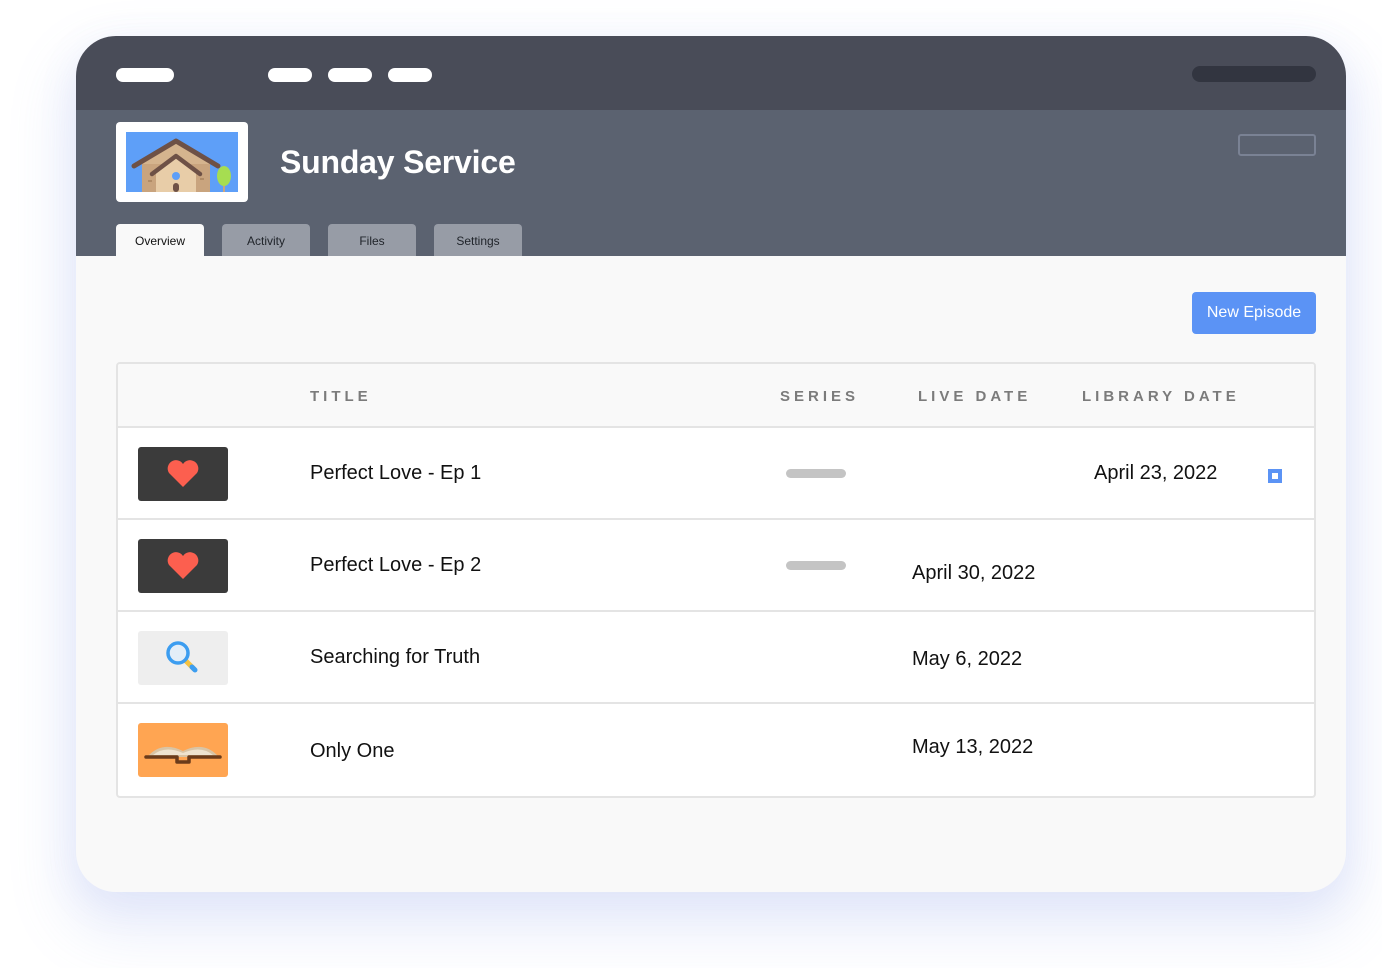 The height and width of the screenshot is (968, 1382). Describe the element at coordinates (341, 396) in the screenshot. I see `column-header-title: TITLE` at that location.